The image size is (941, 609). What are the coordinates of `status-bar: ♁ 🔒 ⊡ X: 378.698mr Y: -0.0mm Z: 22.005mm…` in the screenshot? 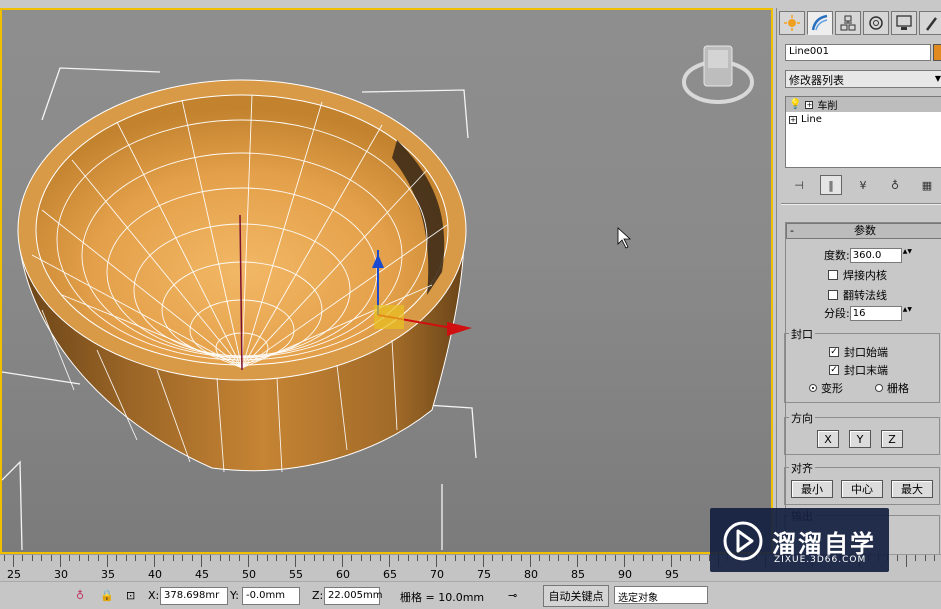 It's located at (470, 595).